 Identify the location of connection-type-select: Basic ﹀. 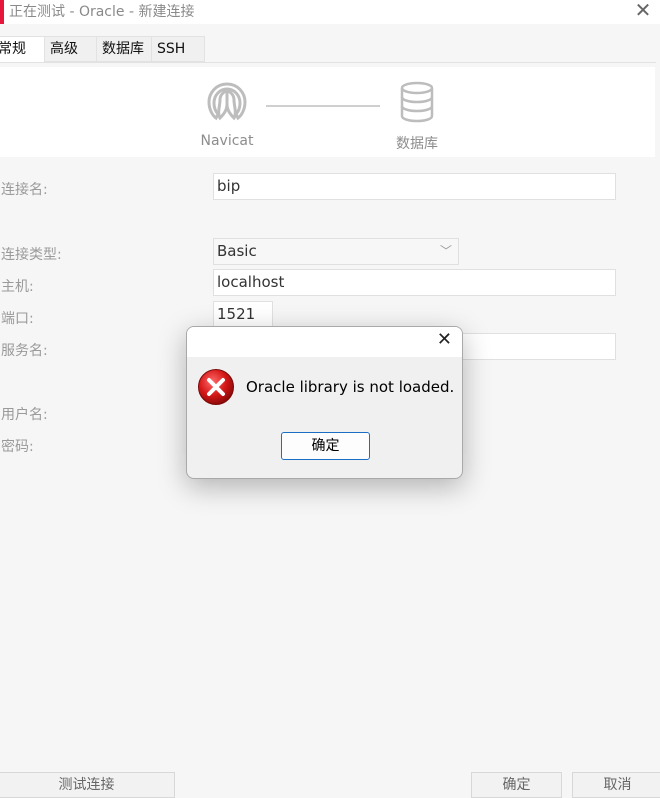
(336, 251).